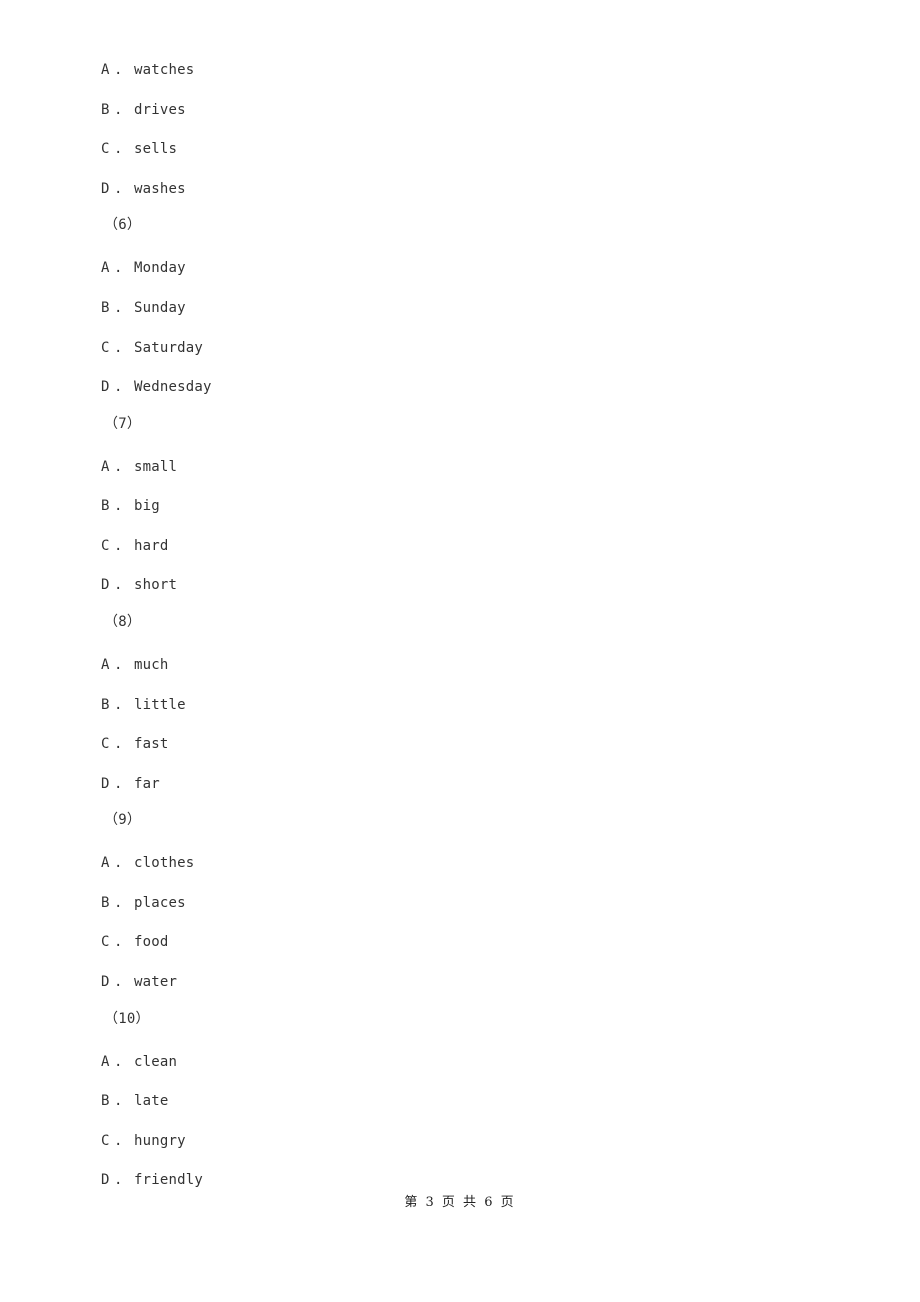 The height and width of the screenshot is (1302, 920). I want to click on option-text: food, so click(151, 942).